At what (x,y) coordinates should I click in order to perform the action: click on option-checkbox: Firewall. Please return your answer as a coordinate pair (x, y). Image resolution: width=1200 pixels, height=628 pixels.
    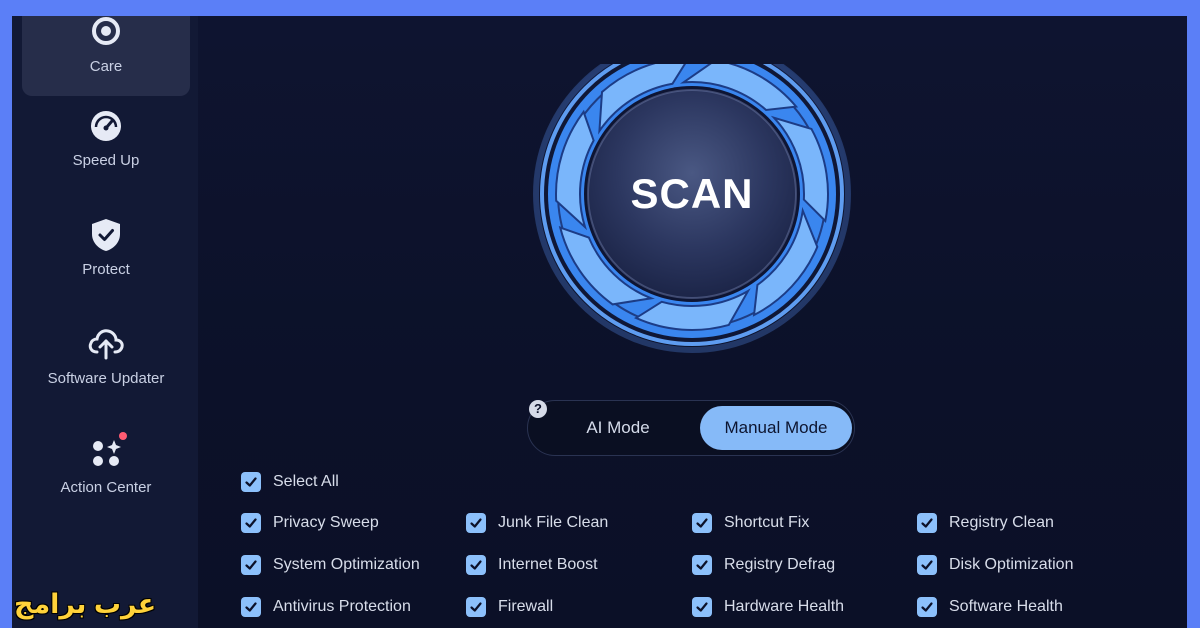
    Looking at the image, I should click on (509, 607).